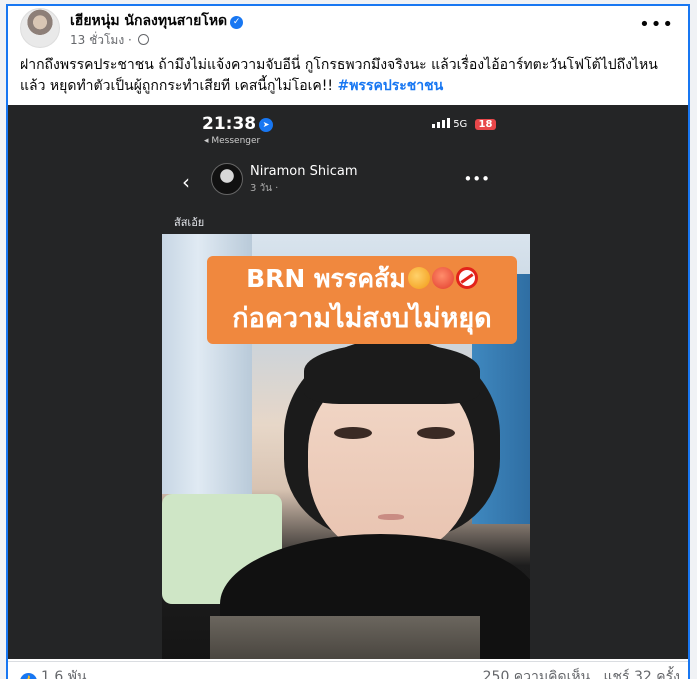  Describe the element at coordinates (264, 188) in the screenshot. I see `chat-meta: 3 วัน ·` at that location.